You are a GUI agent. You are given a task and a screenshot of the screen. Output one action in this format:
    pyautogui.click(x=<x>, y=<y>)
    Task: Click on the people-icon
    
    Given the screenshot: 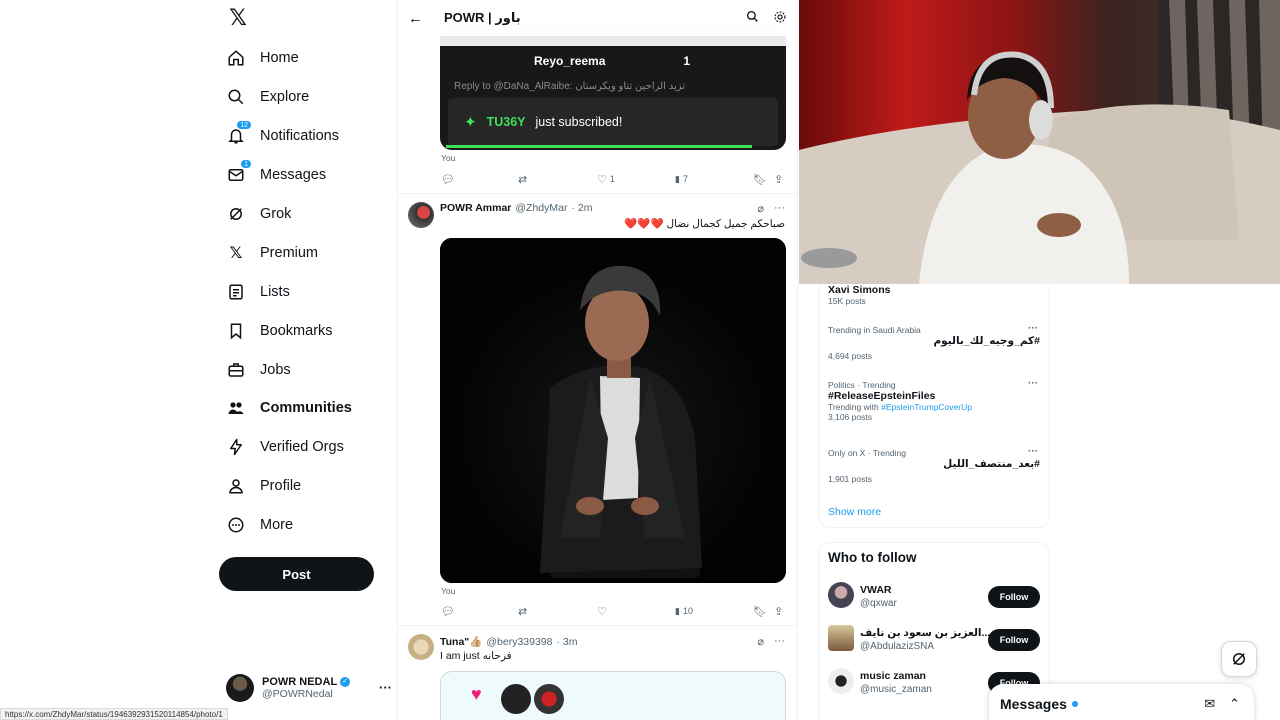 What is the action you would take?
    pyautogui.click(x=236, y=408)
    